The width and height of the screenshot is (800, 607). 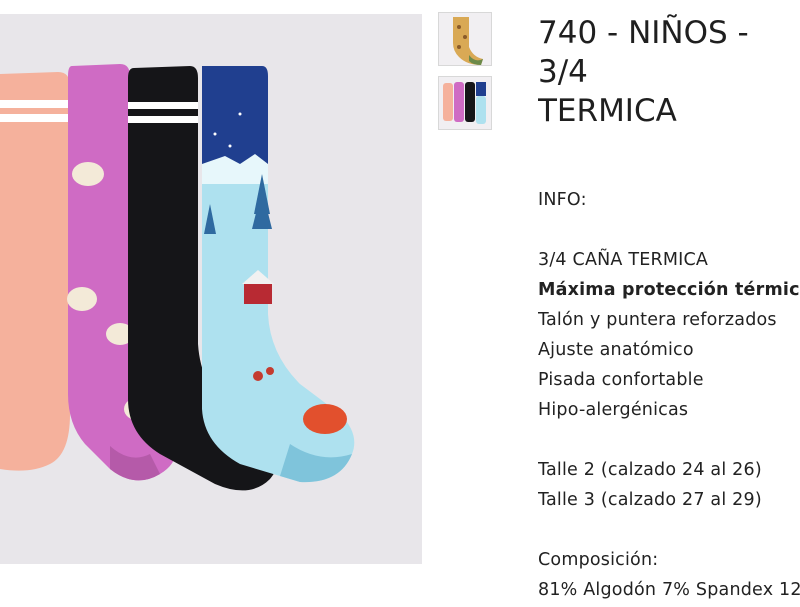 I want to click on feature-item-highlight: Máxima protección térmica!, so click(x=669, y=290).